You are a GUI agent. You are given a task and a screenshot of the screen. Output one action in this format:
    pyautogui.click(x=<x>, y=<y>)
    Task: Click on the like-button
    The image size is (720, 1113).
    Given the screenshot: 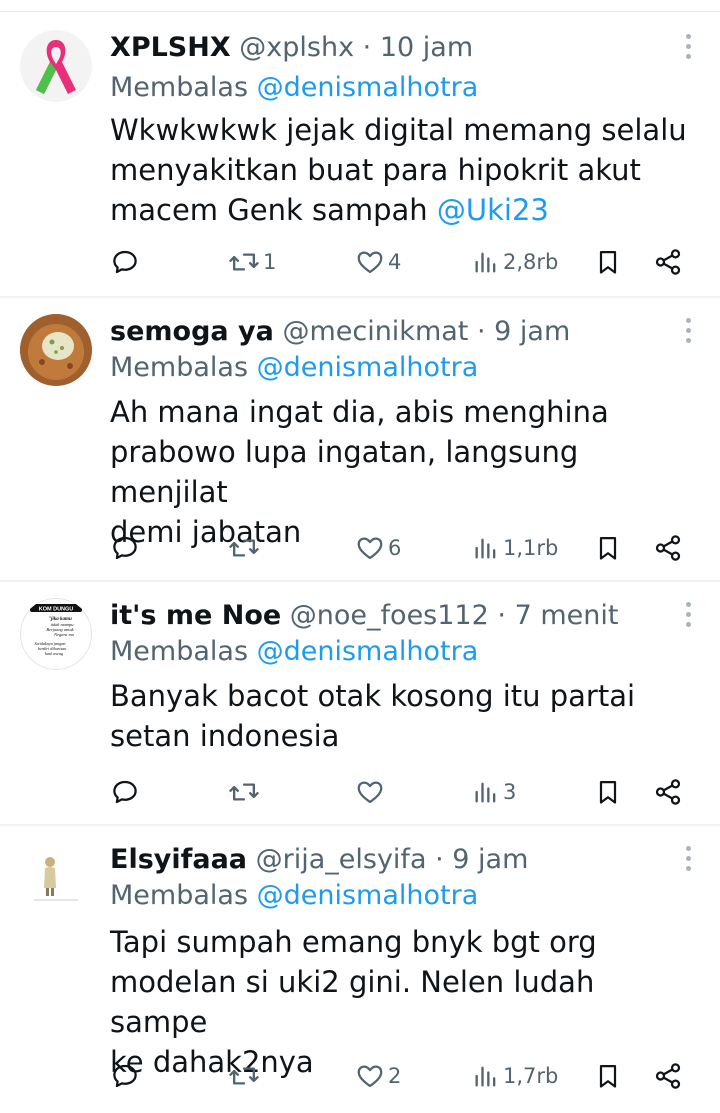 What is the action you would take?
    pyautogui.click(x=371, y=792)
    